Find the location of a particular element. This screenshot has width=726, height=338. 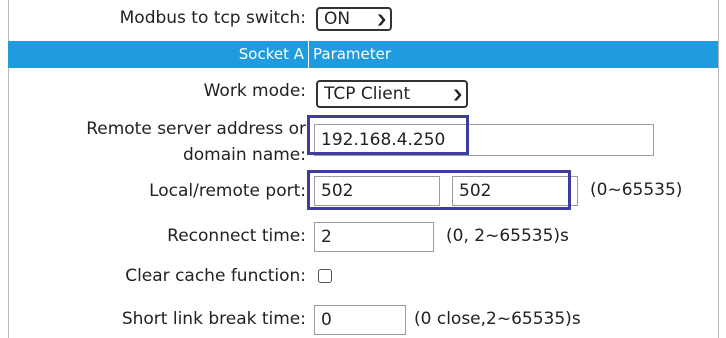

remote-server-input: 192.168.4.250 is located at coordinates (484, 140).